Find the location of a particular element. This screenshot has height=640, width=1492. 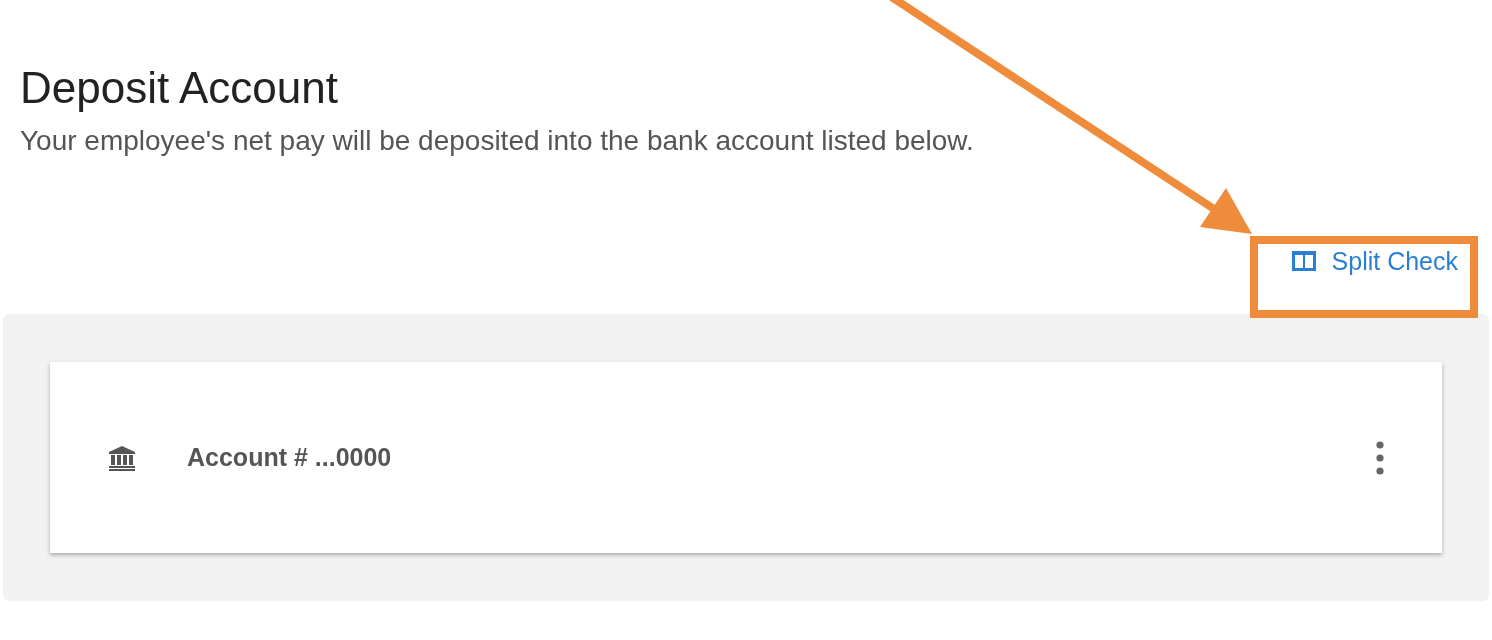

page-title: Deposit Account is located at coordinates (179, 88).